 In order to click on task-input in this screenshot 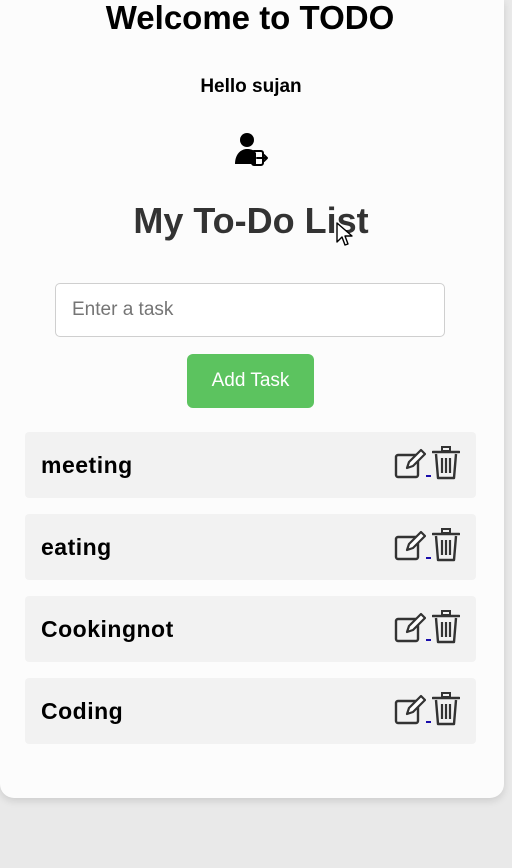, I will do `click(250, 310)`.